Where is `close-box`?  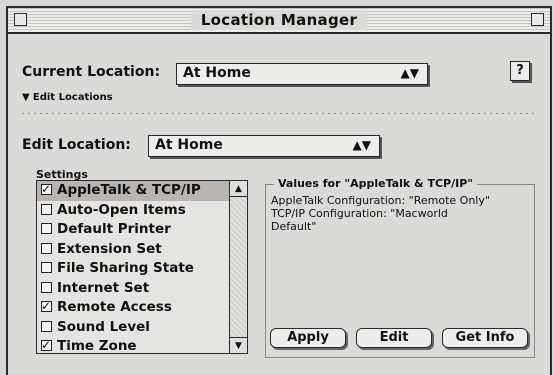 close-box is located at coordinates (20, 19).